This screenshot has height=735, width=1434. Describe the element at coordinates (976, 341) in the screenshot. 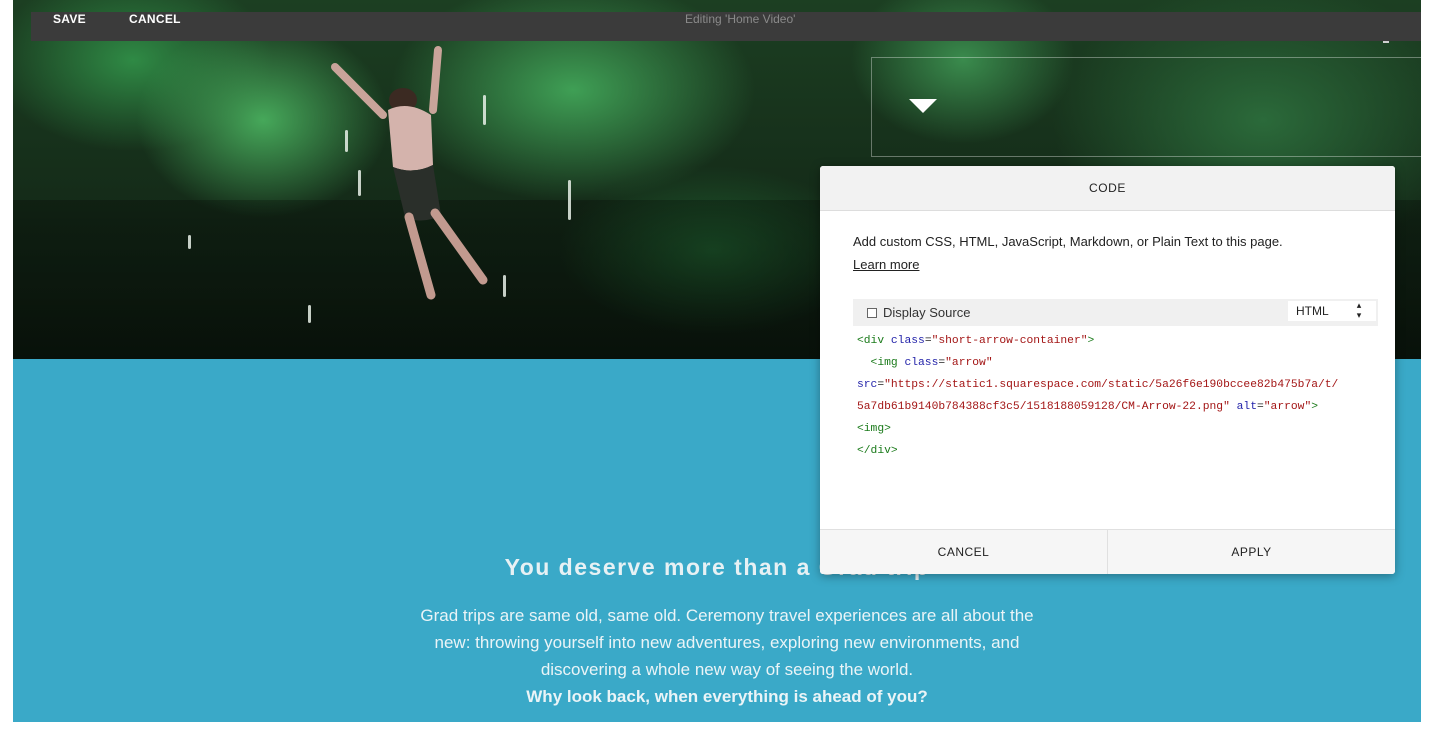

I see `code-line: <div class="short-arrow-container">` at that location.